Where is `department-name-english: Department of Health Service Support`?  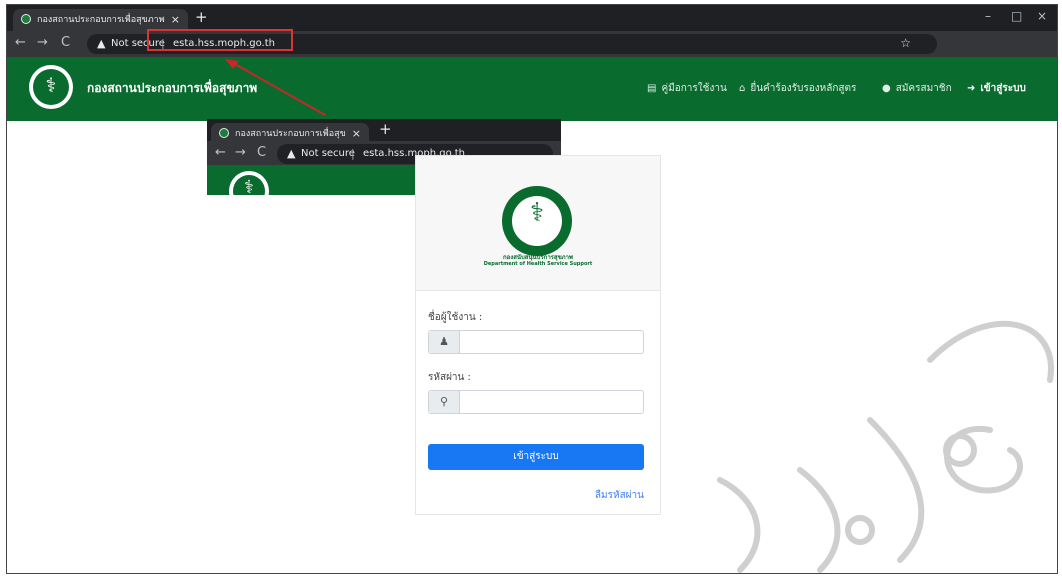
department-name-english: Department of Health Service Support is located at coordinates (538, 264).